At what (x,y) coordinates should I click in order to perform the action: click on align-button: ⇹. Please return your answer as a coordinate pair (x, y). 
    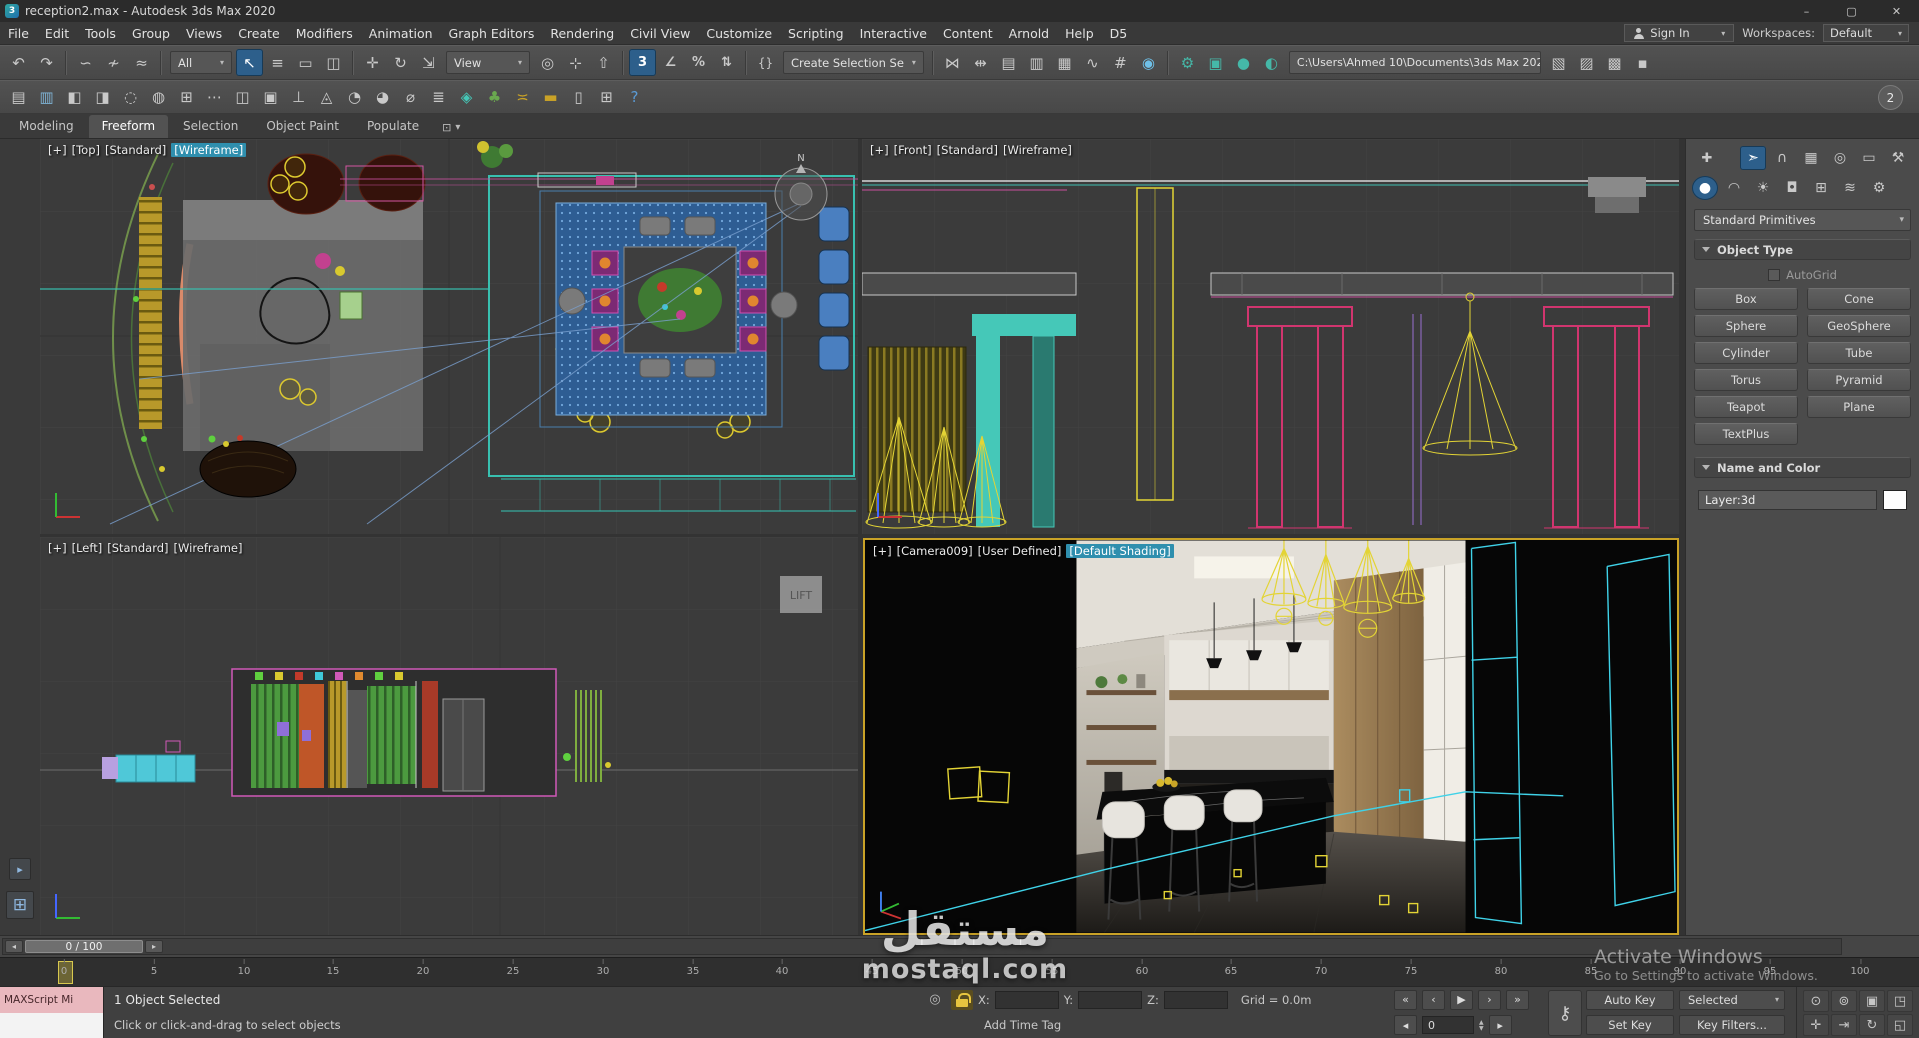
    Looking at the image, I should click on (980, 62).